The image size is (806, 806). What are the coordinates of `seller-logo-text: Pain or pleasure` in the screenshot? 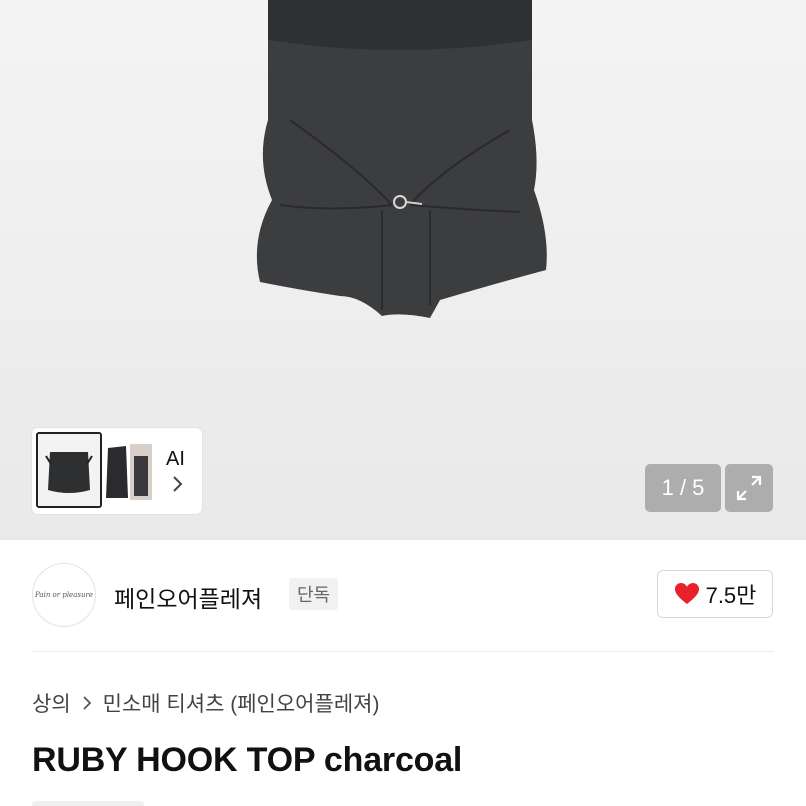 It's located at (64, 595).